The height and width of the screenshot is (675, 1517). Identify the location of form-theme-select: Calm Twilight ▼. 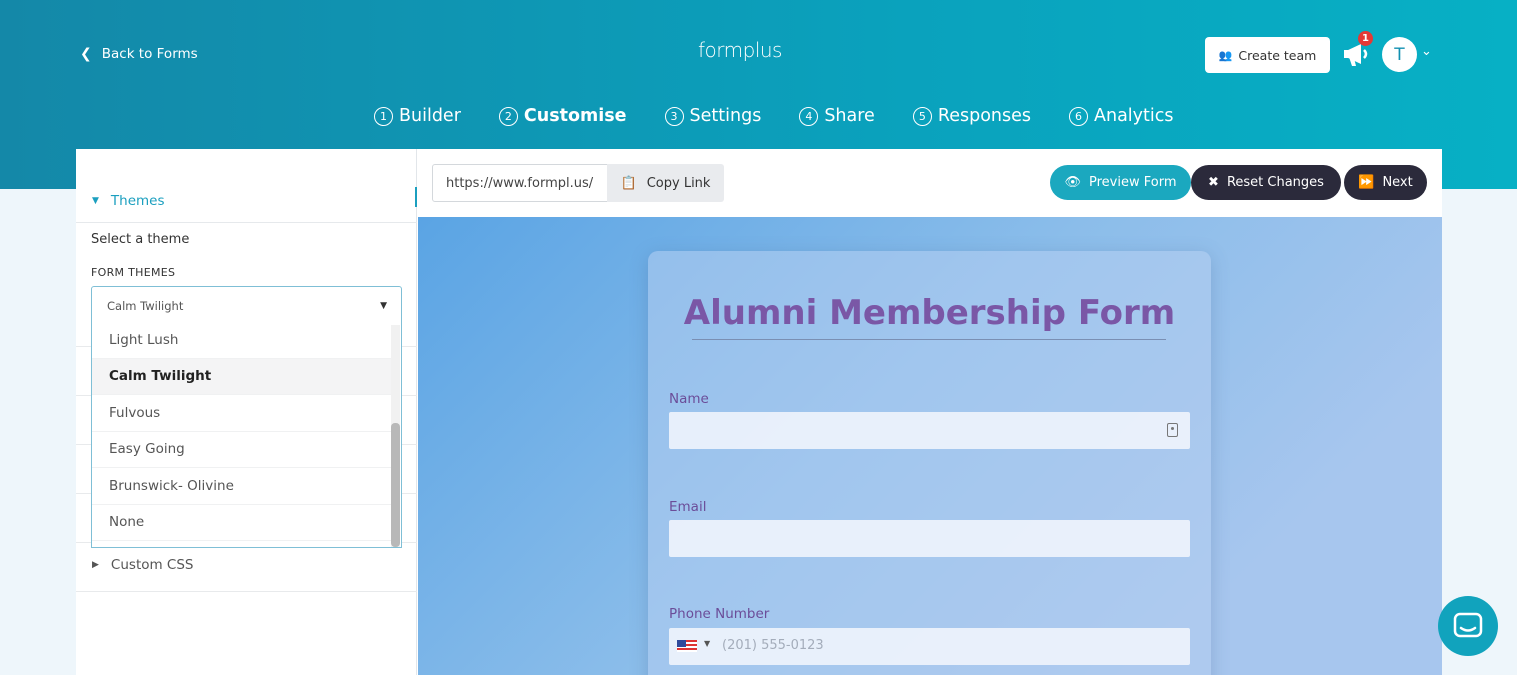
(246, 306).